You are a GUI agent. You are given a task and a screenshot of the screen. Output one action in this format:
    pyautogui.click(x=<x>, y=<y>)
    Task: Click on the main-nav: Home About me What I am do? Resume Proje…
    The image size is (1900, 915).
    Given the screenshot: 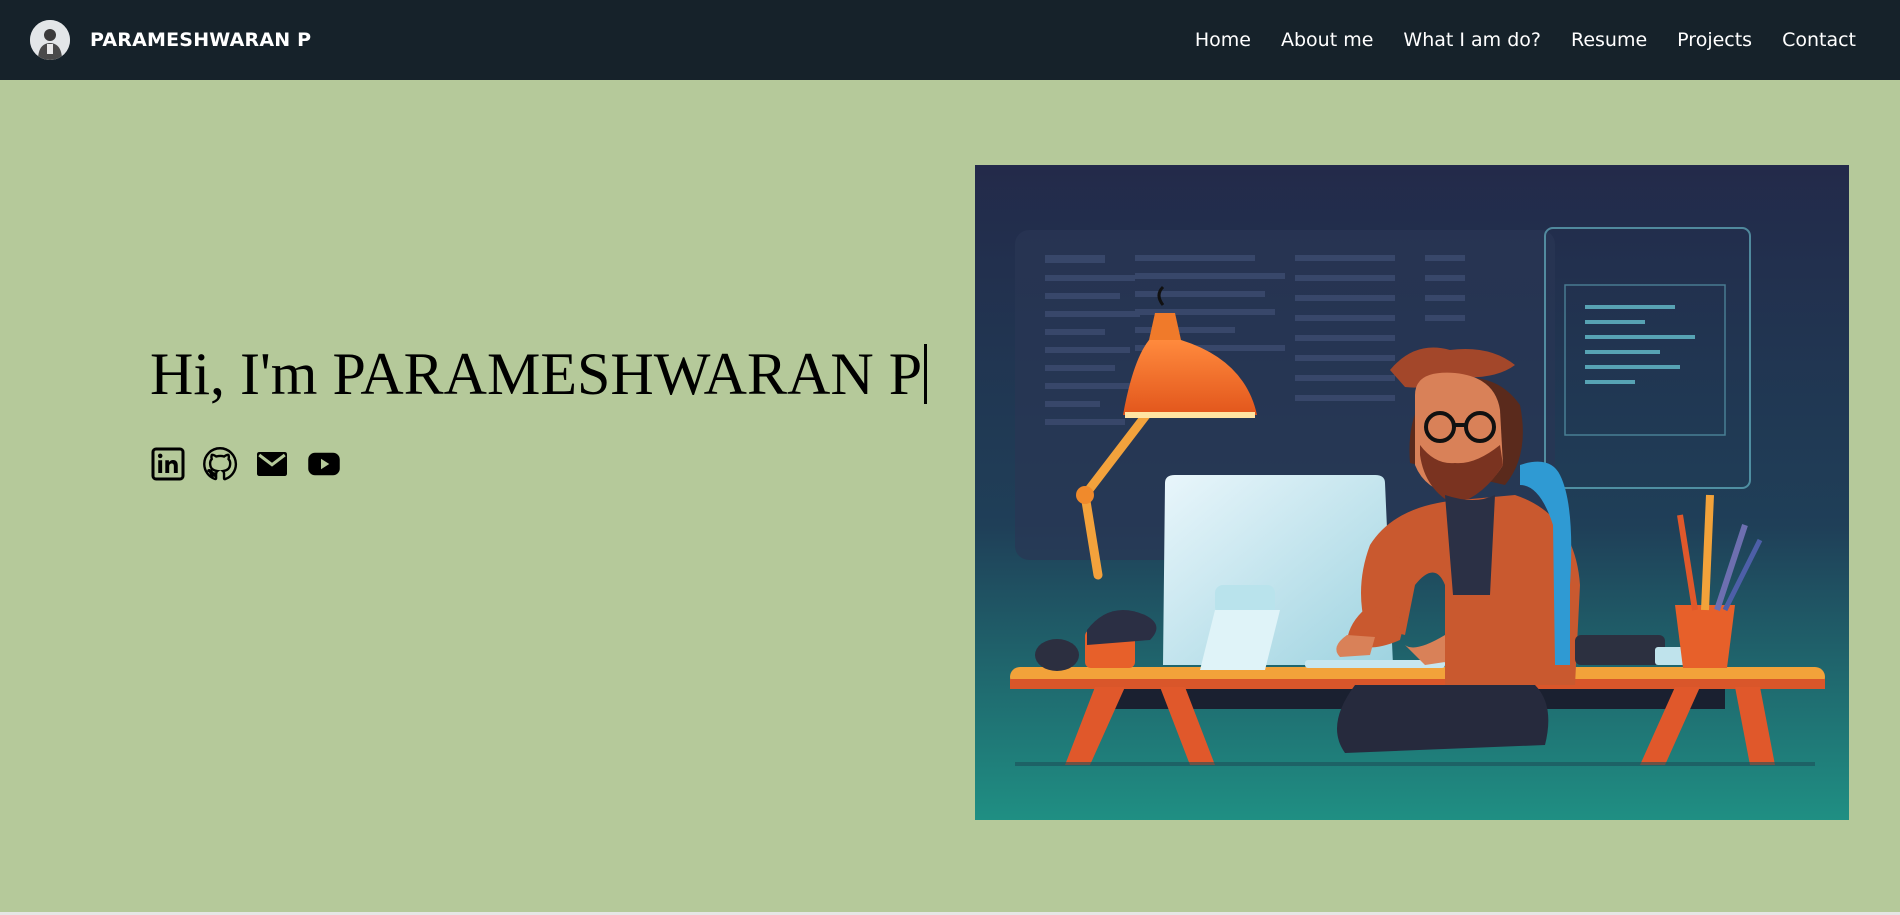 What is the action you would take?
    pyautogui.click(x=1510, y=40)
    